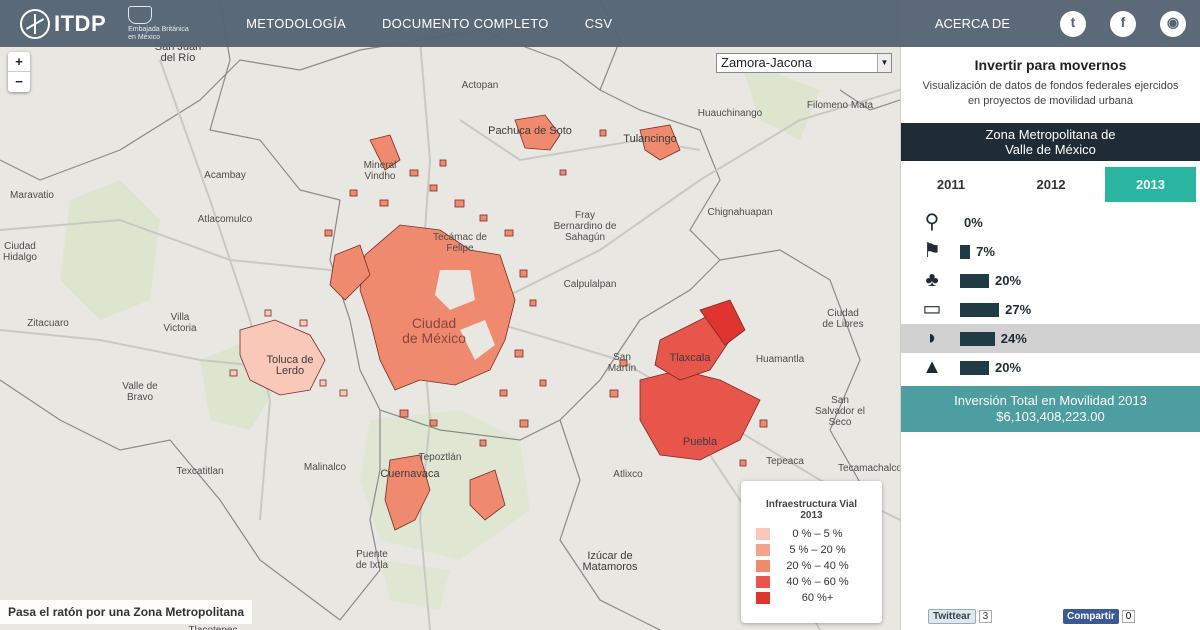  I want to click on itdp-logo-icon, so click(35, 23).